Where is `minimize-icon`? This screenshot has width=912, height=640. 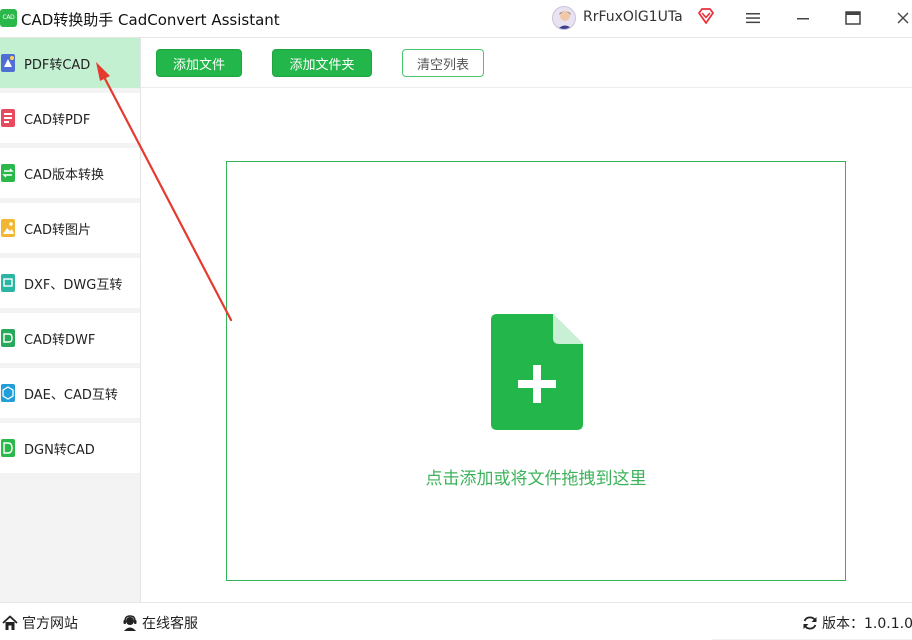 minimize-icon is located at coordinates (803, 19).